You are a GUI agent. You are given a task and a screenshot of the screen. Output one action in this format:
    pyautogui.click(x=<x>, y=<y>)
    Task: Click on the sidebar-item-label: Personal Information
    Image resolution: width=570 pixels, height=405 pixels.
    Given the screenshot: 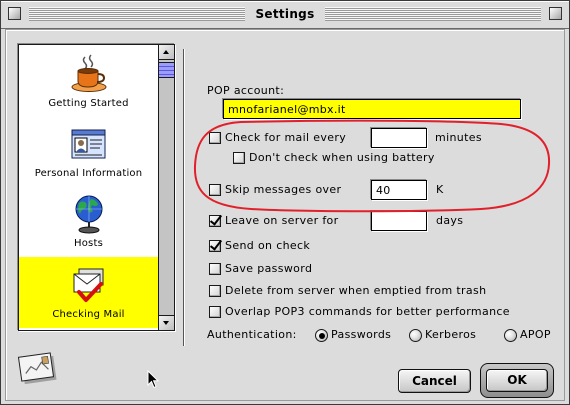 What is the action you would take?
    pyautogui.click(x=88, y=173)
    